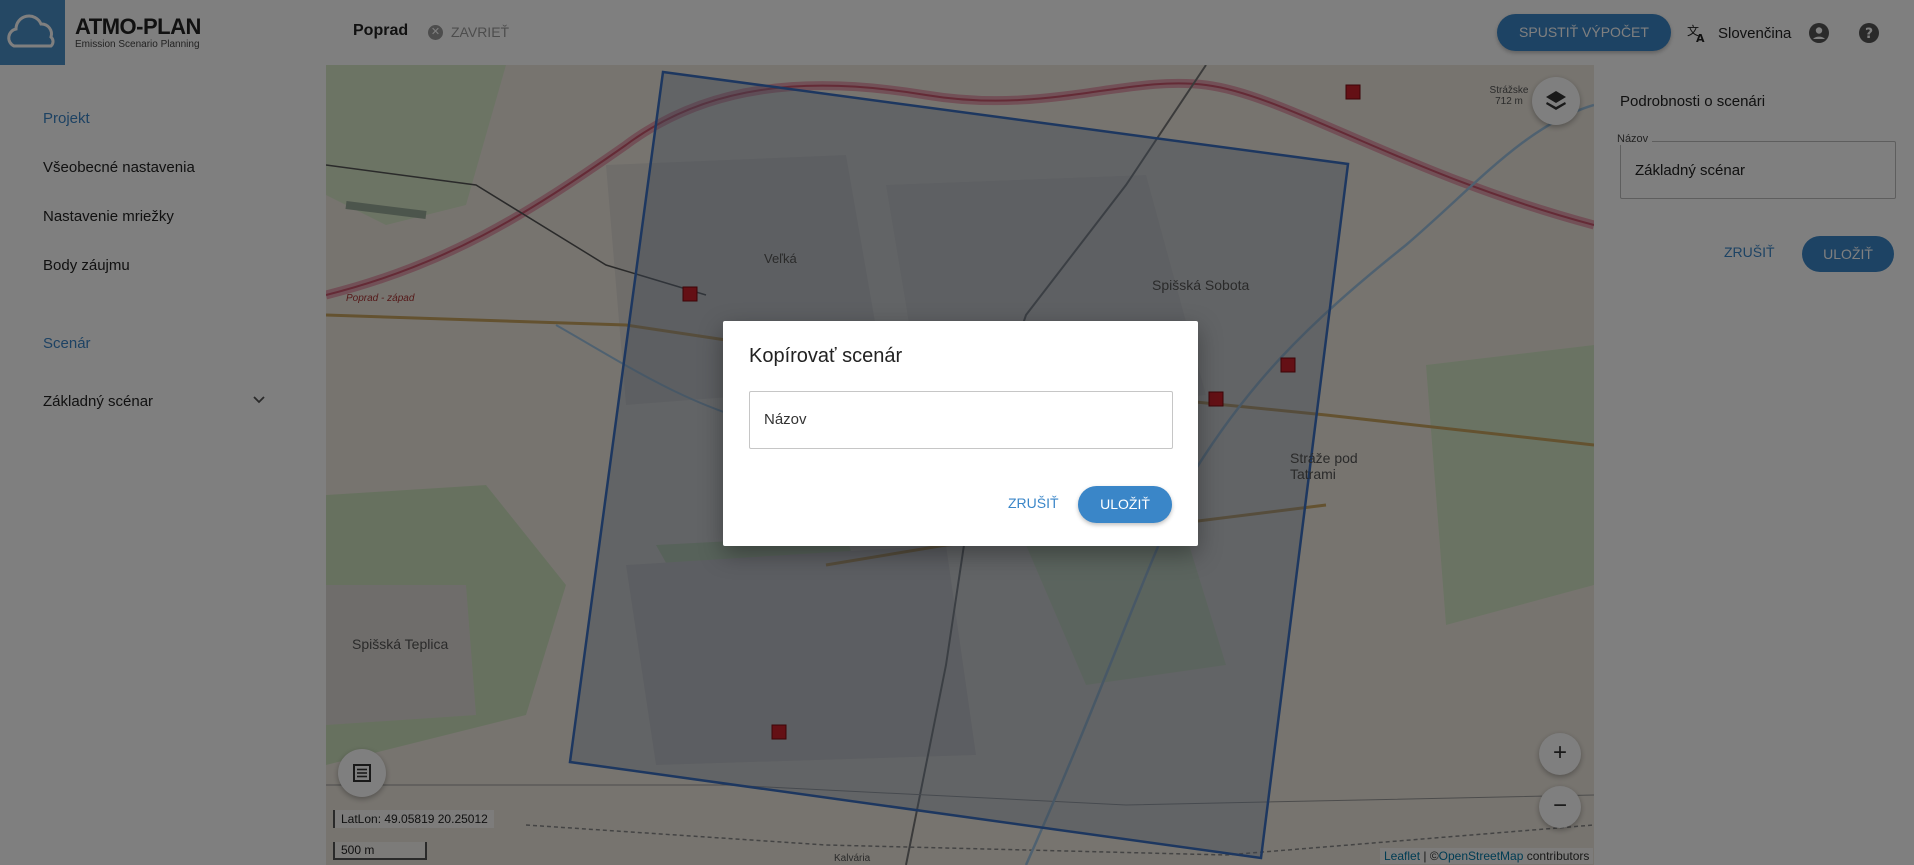 The image size is (1914, 865). What do you see at coordinates (826, 356) in the screenshot?
I see `dialog-title: Kopírovať scenár` at bounding box center [826, 356].